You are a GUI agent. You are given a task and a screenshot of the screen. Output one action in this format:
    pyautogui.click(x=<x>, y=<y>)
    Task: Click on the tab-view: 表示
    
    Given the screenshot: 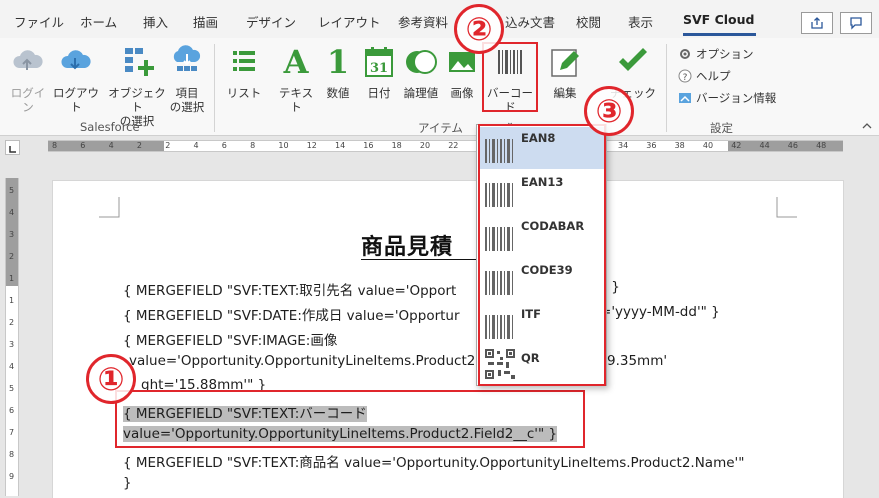 What is the action you would take?
    pyautogui.click(x=640, y=21)
    